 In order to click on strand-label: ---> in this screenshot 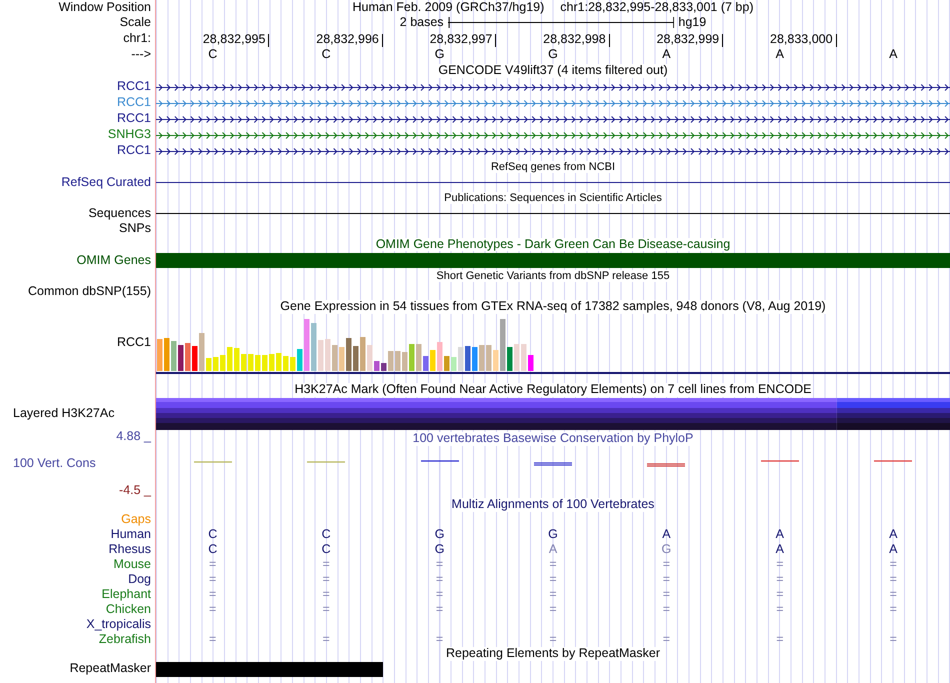, I will do `click(141, 55)`.